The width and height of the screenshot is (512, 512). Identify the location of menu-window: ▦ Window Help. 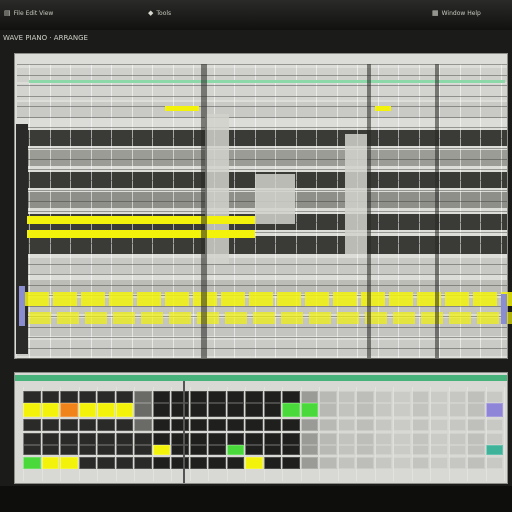
(456, 13).